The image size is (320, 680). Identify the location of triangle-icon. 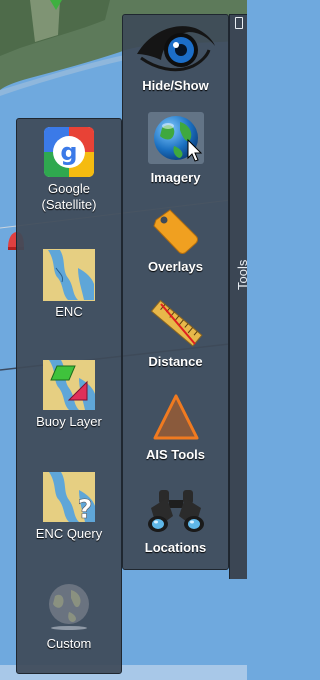
(175, 417).